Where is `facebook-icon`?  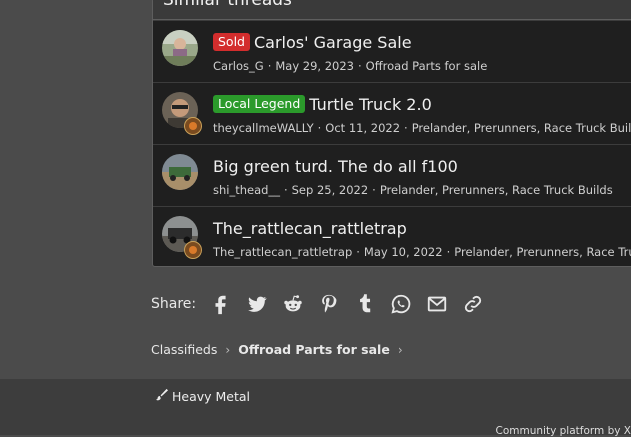
facebook-icon is located at coordinates (221, 304).